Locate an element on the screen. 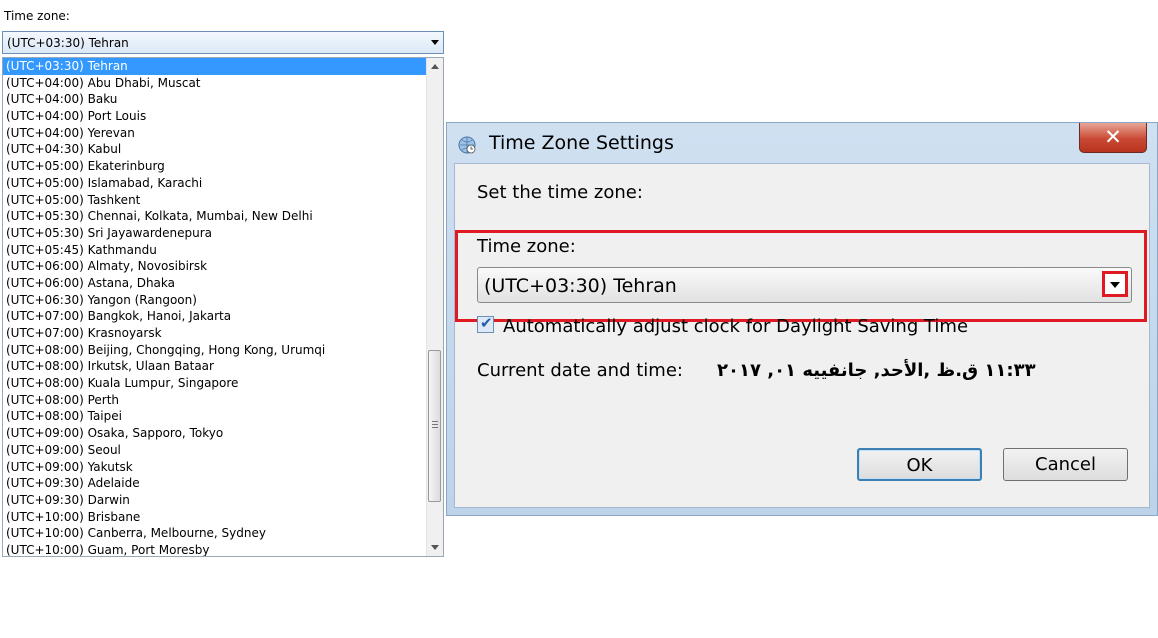  scrollbar-thumb is located at coordinates (434, 426).